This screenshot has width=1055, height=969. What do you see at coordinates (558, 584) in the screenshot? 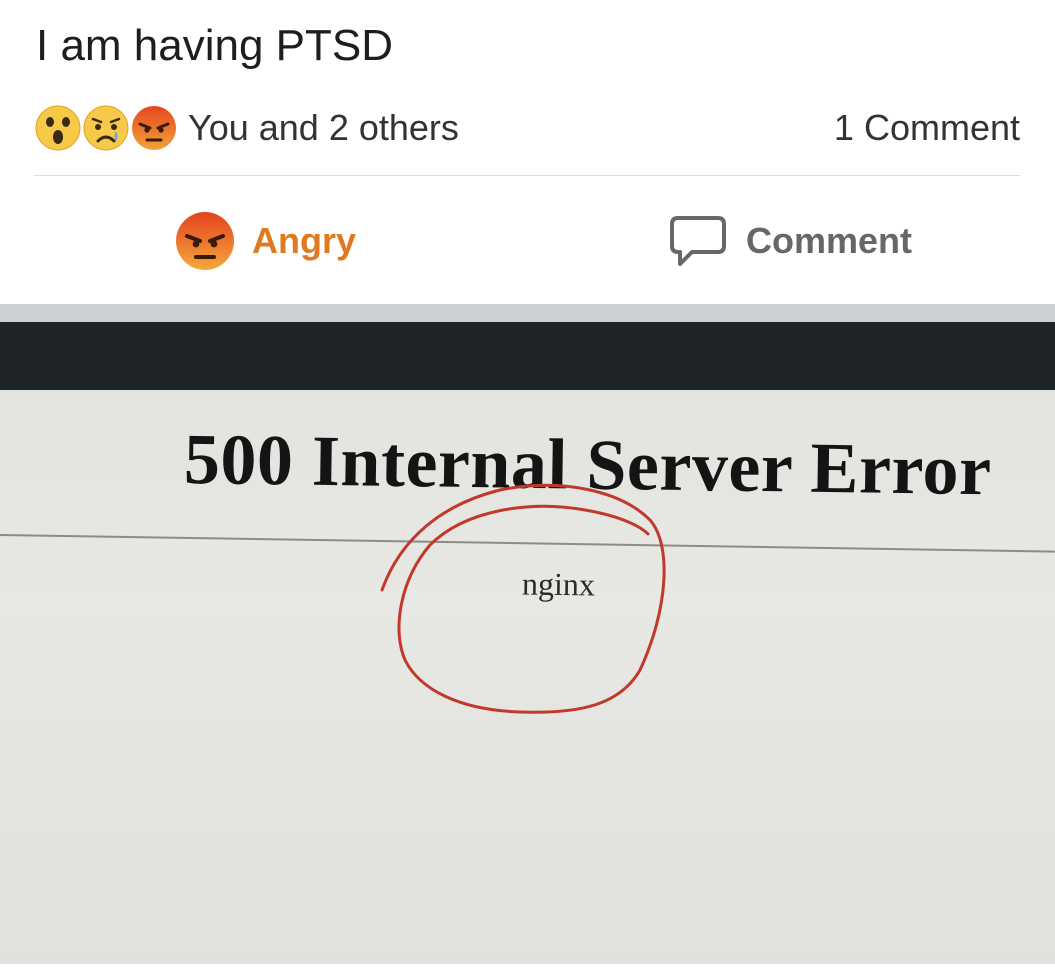
I see `server-name: nginx` at bounding box center [558, 584].